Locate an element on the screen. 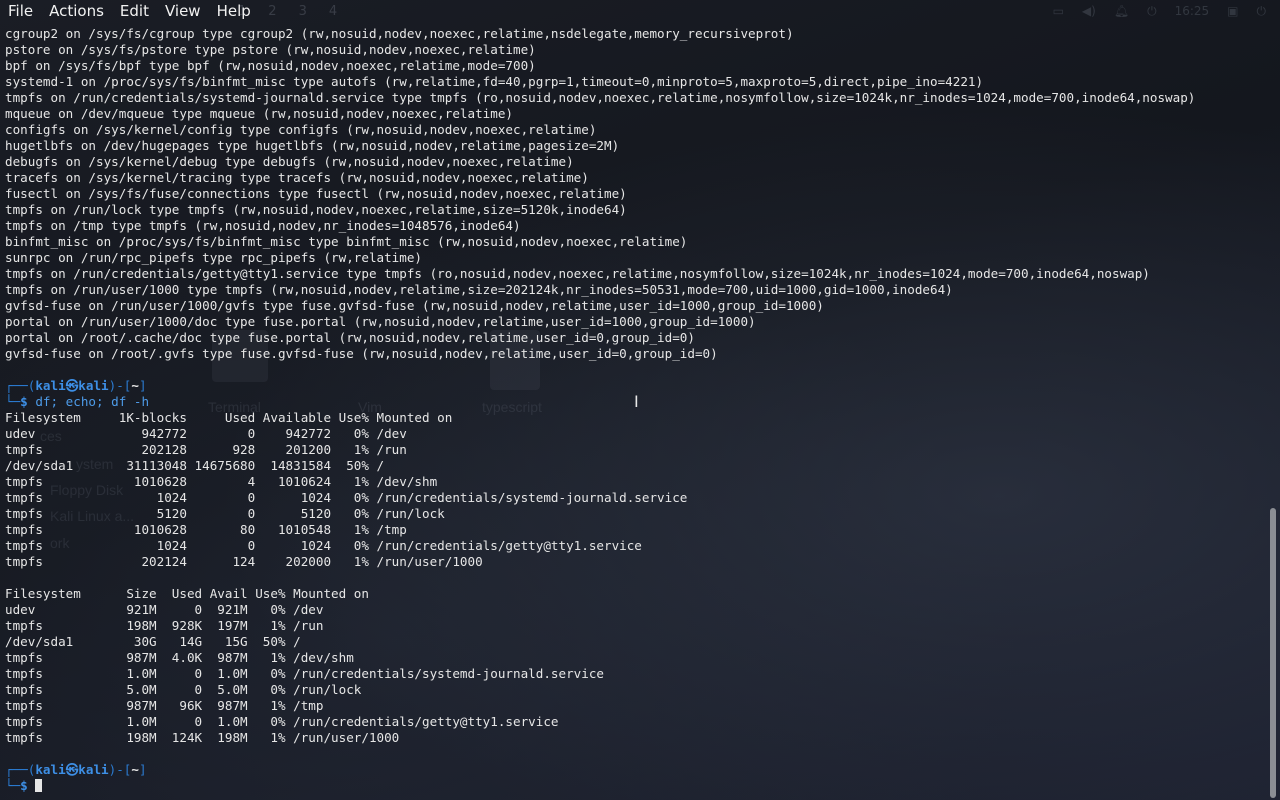  df-output-line: udev 942772 0 942772 0% /dev is located at coordinates (206, 433).